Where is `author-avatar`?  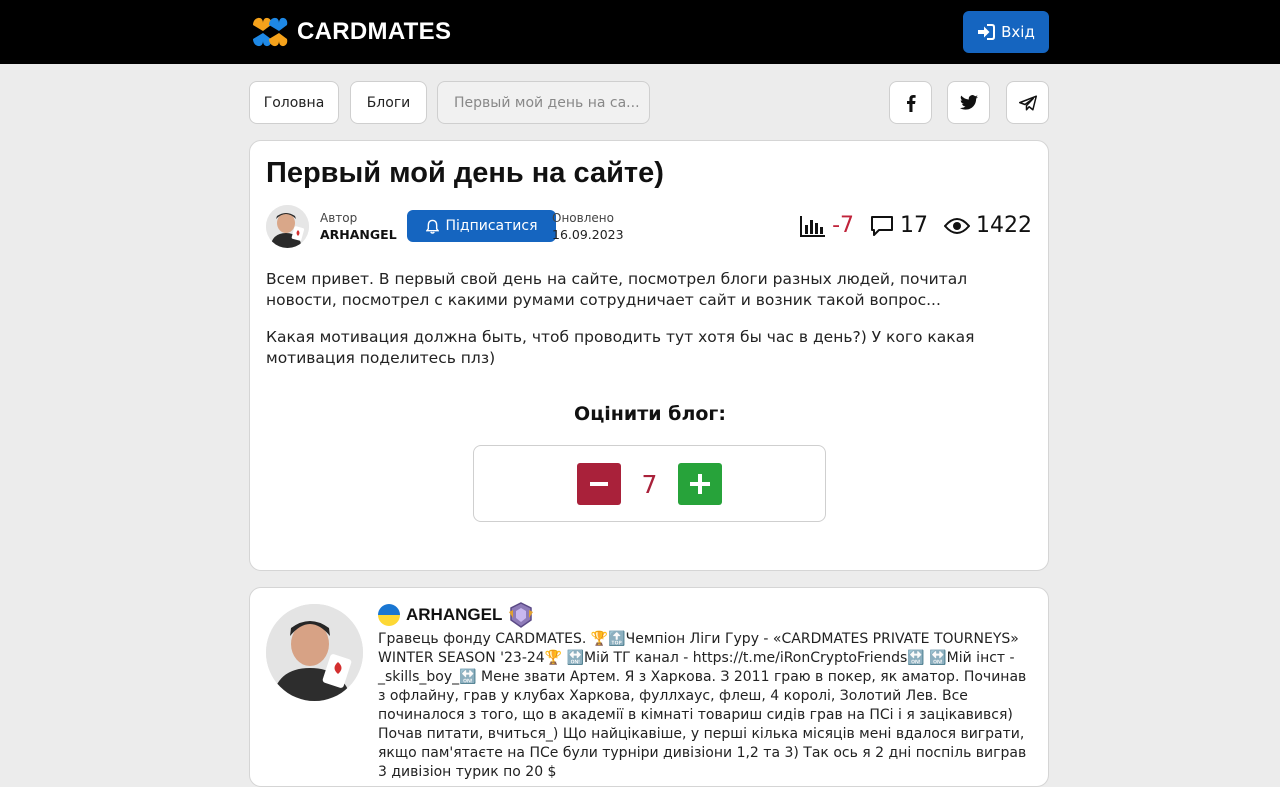 author-avatar is located at coordinates (287, 226).